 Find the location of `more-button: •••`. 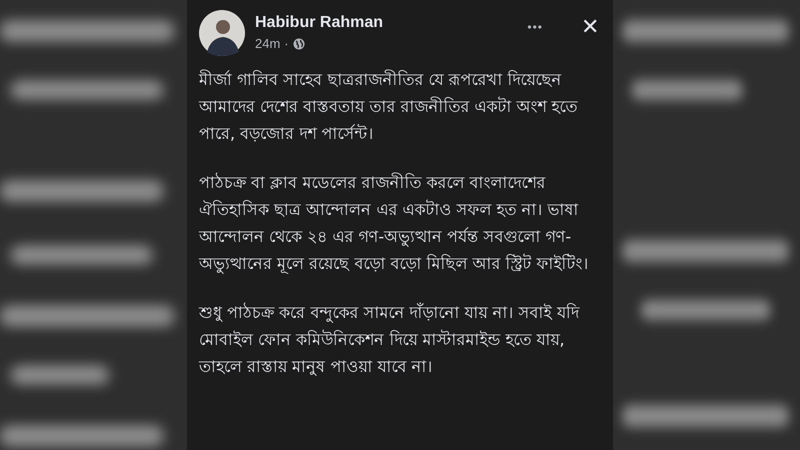

more-button: ••• is located at coordinates (535, 27).